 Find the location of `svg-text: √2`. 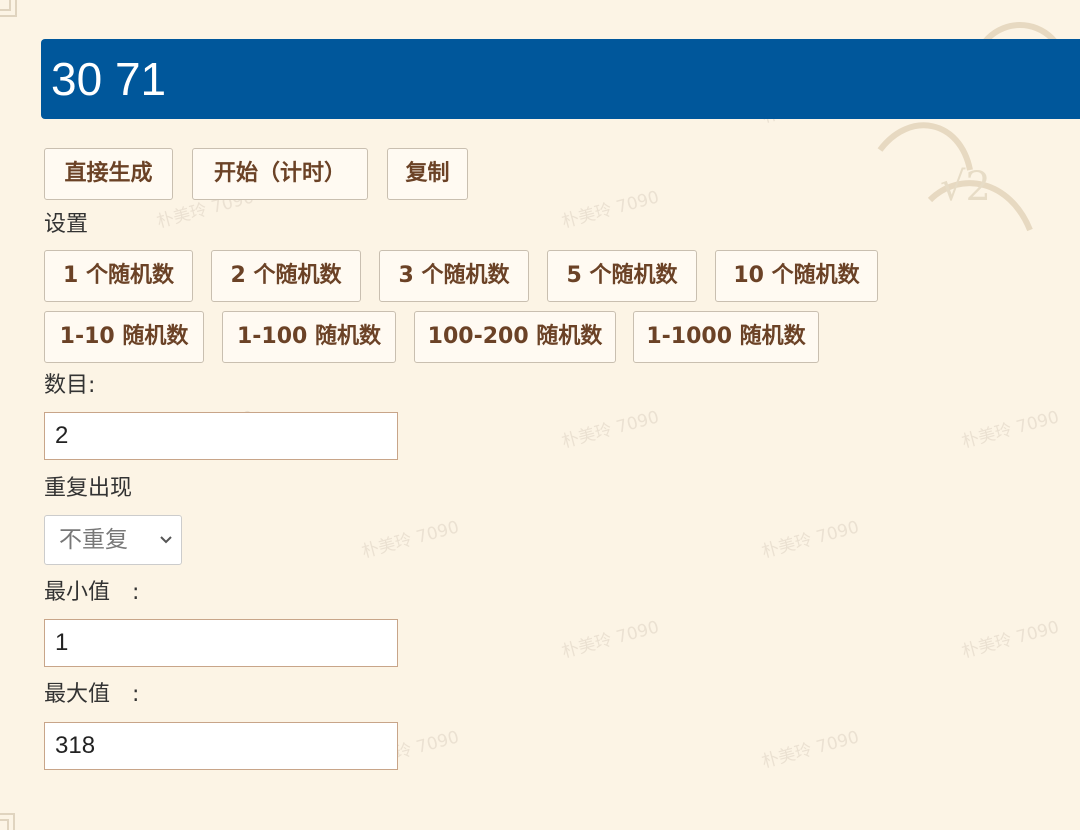

svg-text: √2 is located at coordinates (965, 187).